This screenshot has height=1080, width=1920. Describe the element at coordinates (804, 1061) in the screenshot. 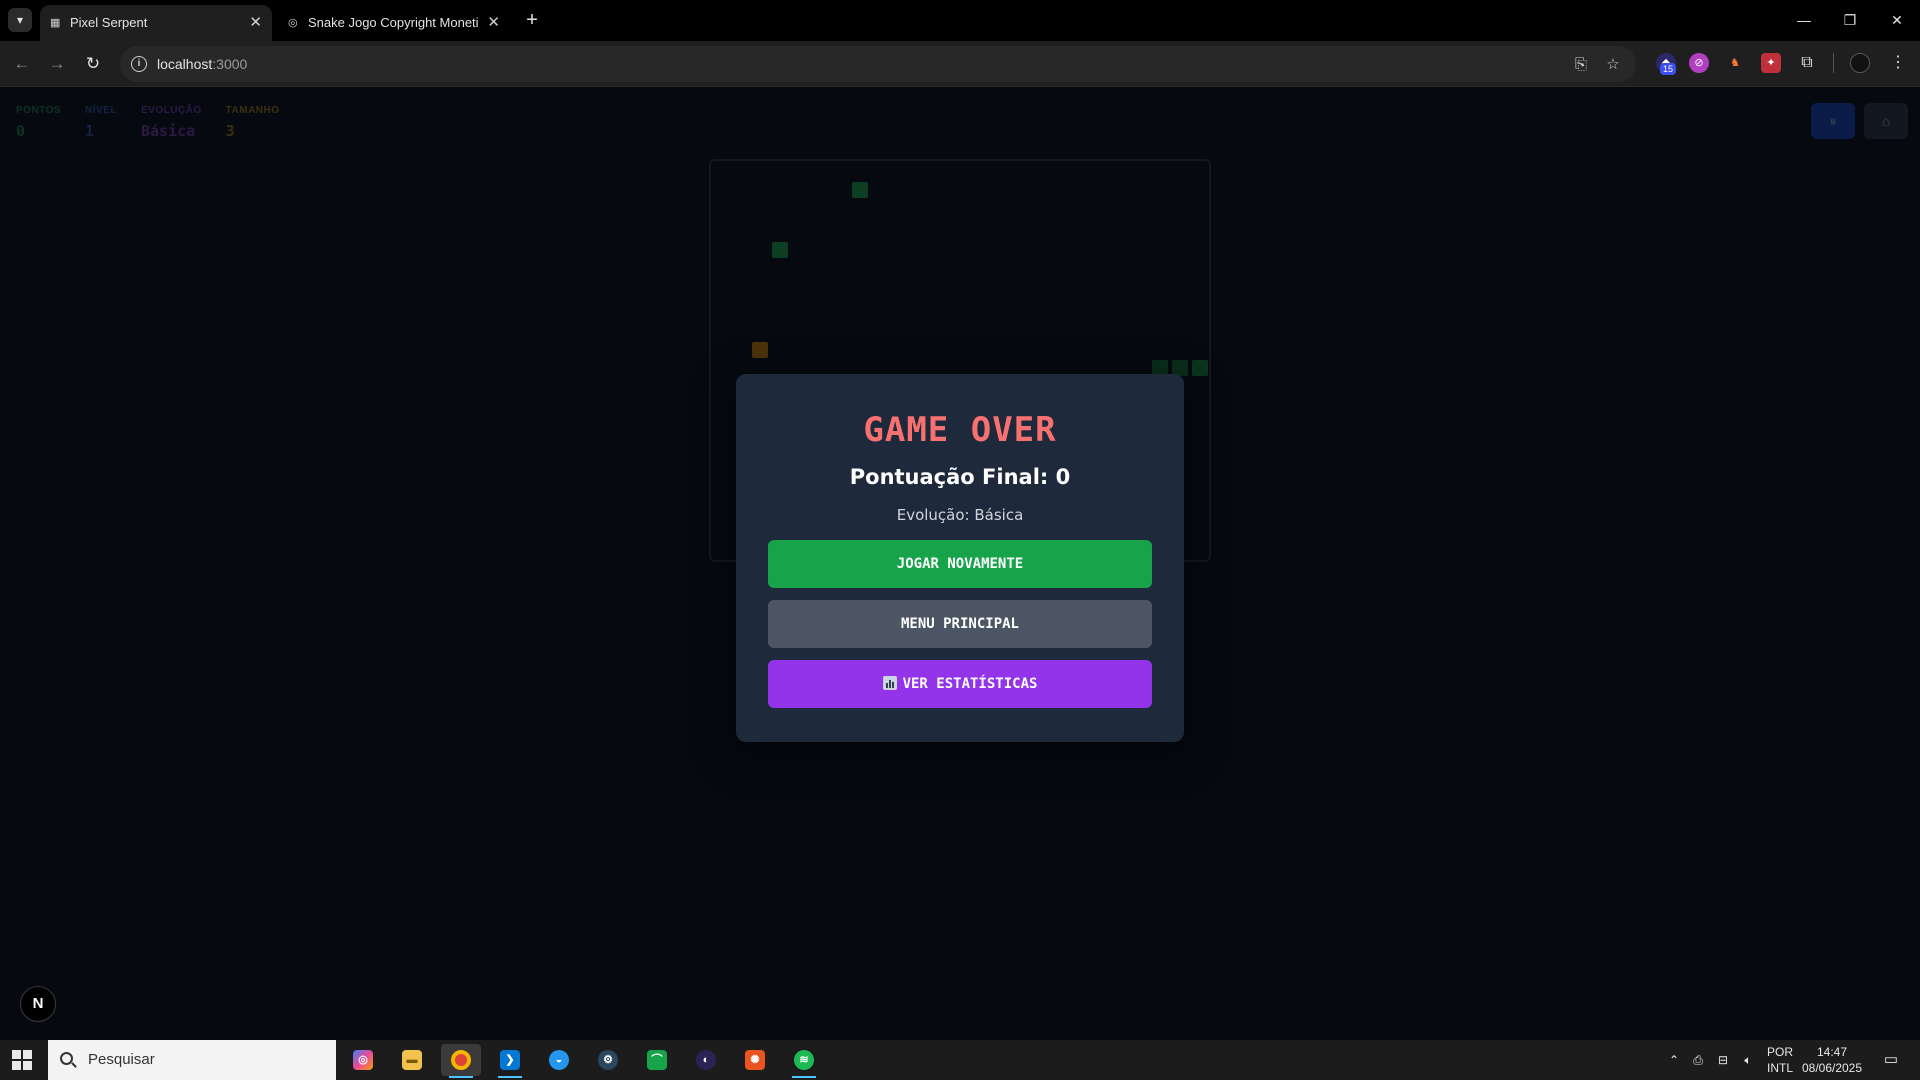

I see `spotify-app-icon: ≋` at that location.